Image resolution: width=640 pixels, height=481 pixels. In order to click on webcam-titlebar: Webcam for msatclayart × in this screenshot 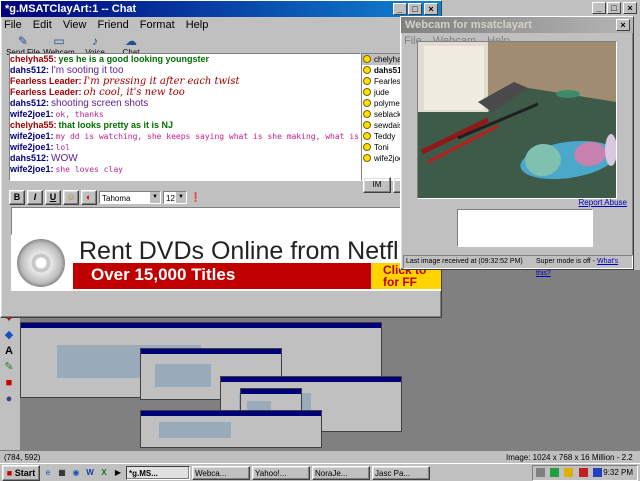, I will do `click(517, 25)`.